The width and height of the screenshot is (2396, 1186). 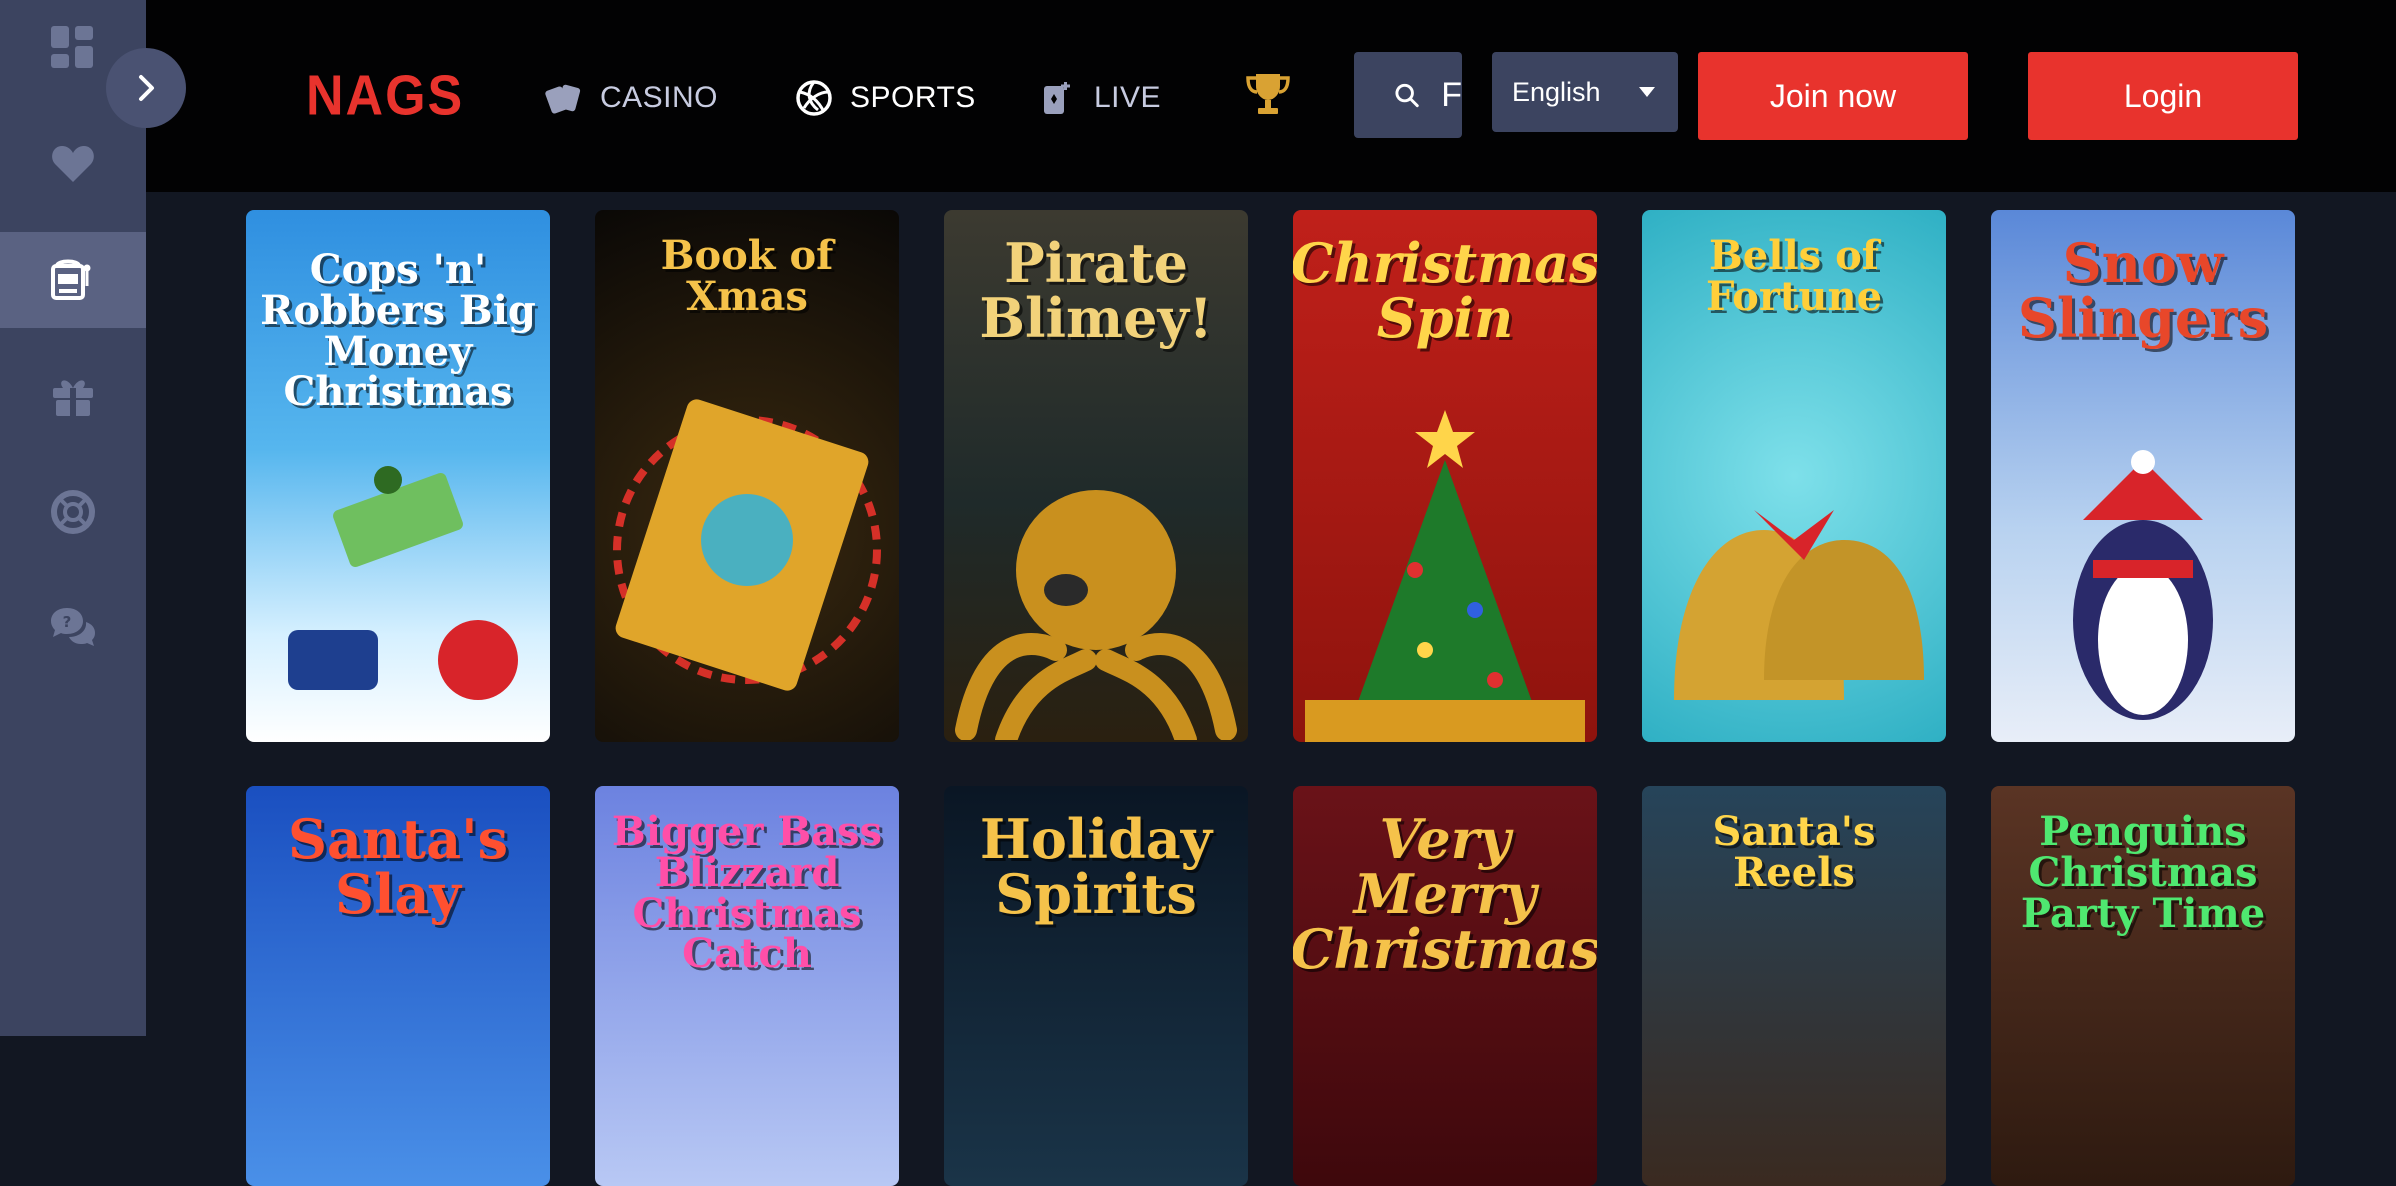 I want to click on nav-sports-label: SPORTS, so click(x=913, y=97).